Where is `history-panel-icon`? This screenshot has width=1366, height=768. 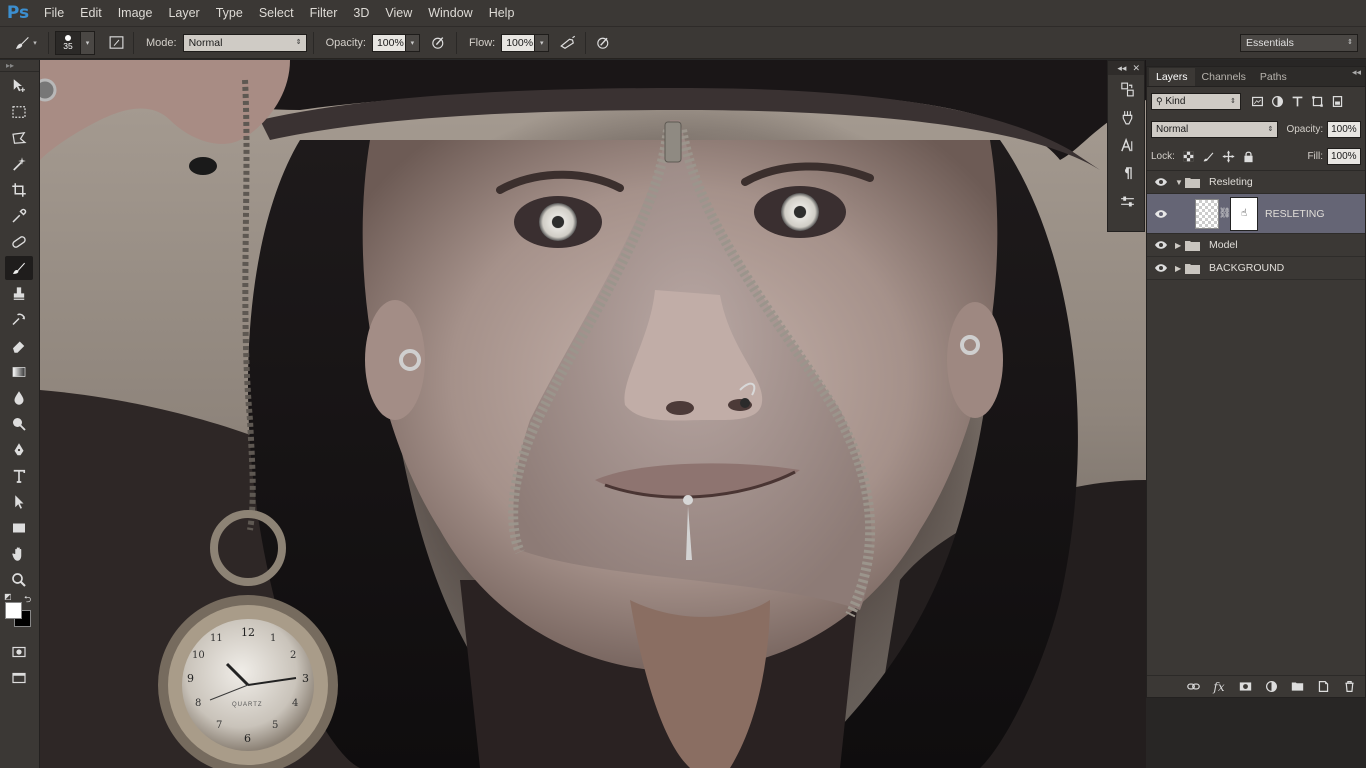 history-panel-icon is located at coordinates (1127, 89).